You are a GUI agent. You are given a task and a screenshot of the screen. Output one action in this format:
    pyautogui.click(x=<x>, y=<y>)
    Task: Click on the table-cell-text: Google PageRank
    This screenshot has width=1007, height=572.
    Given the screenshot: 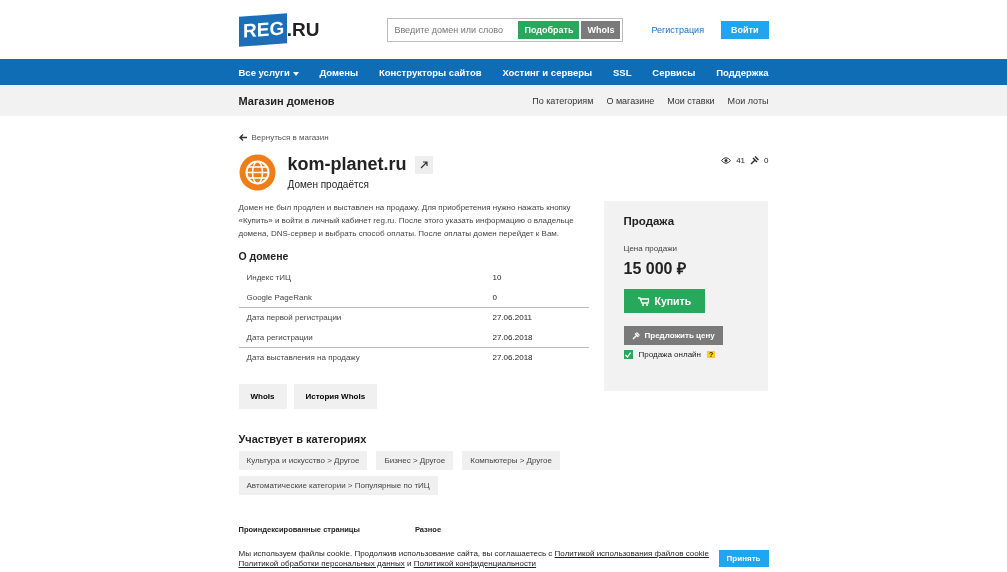 What is the action you would take?
    pyautogui.click(x=279, y=297)
    